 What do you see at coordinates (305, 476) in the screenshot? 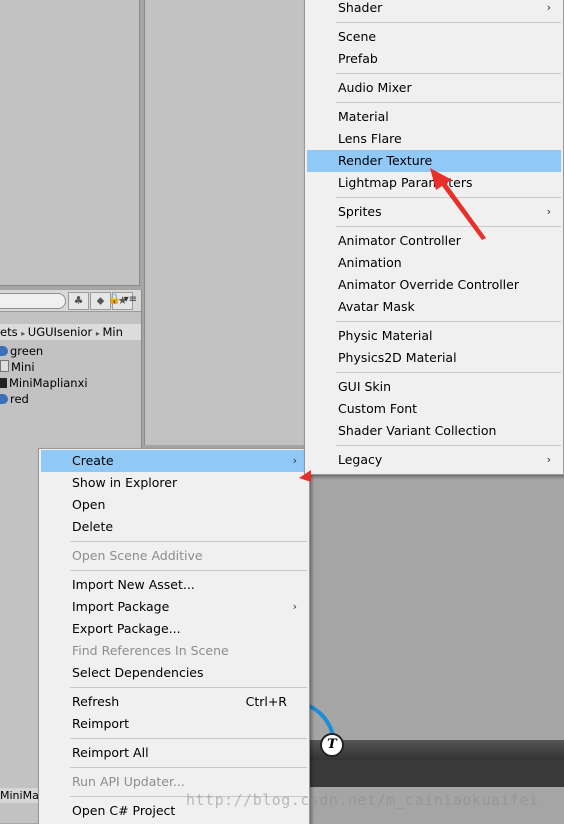
I see `arrow-to-create` at bounding box center [305, 476].